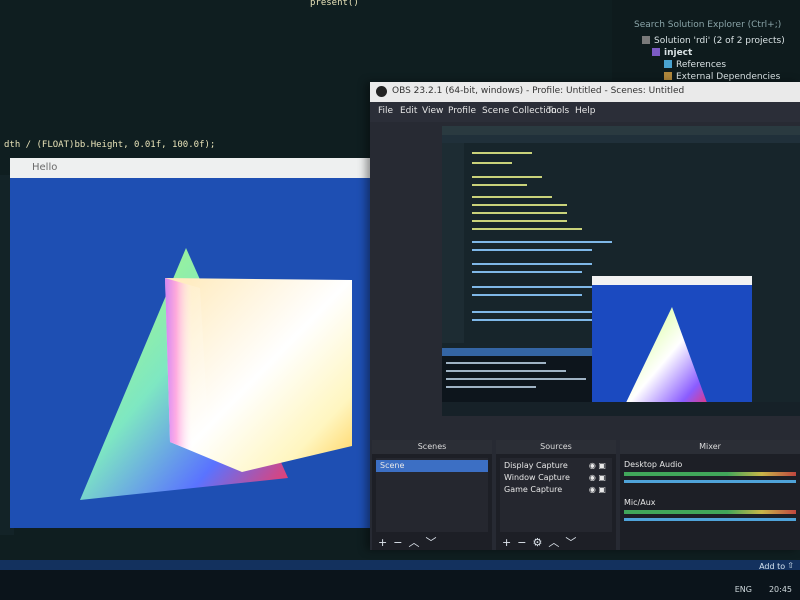 The height and width of the screenshot is (600, 800). I want to click on desktop-audio-meter, so click(710, 474).